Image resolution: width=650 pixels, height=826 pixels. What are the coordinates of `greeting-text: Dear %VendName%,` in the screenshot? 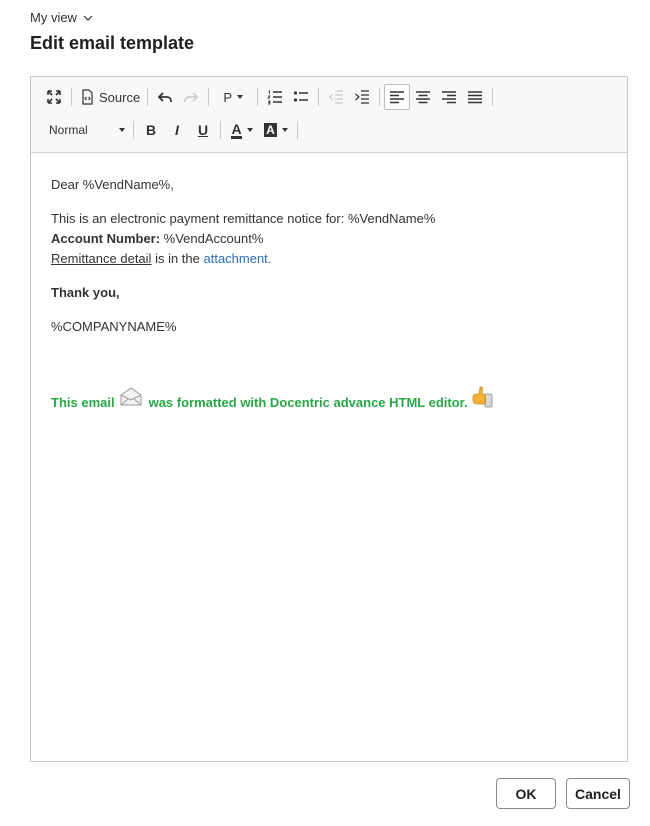 It's located at (112, 184).